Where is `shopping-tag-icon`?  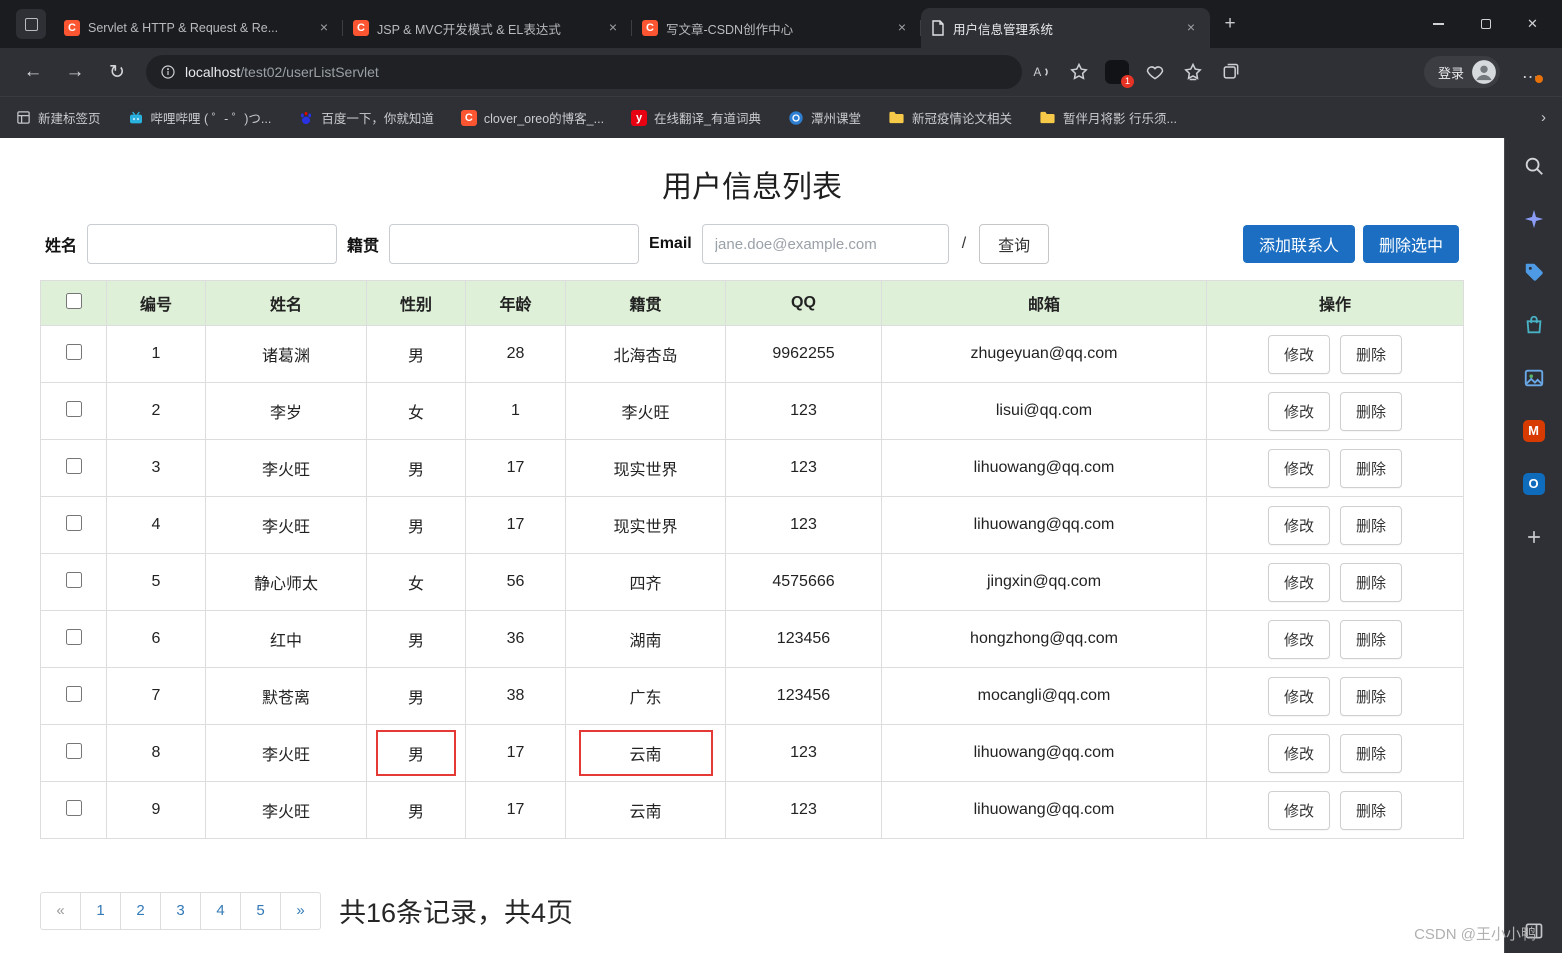
shopping-tag-icon is located at coordinates (1534, 272).